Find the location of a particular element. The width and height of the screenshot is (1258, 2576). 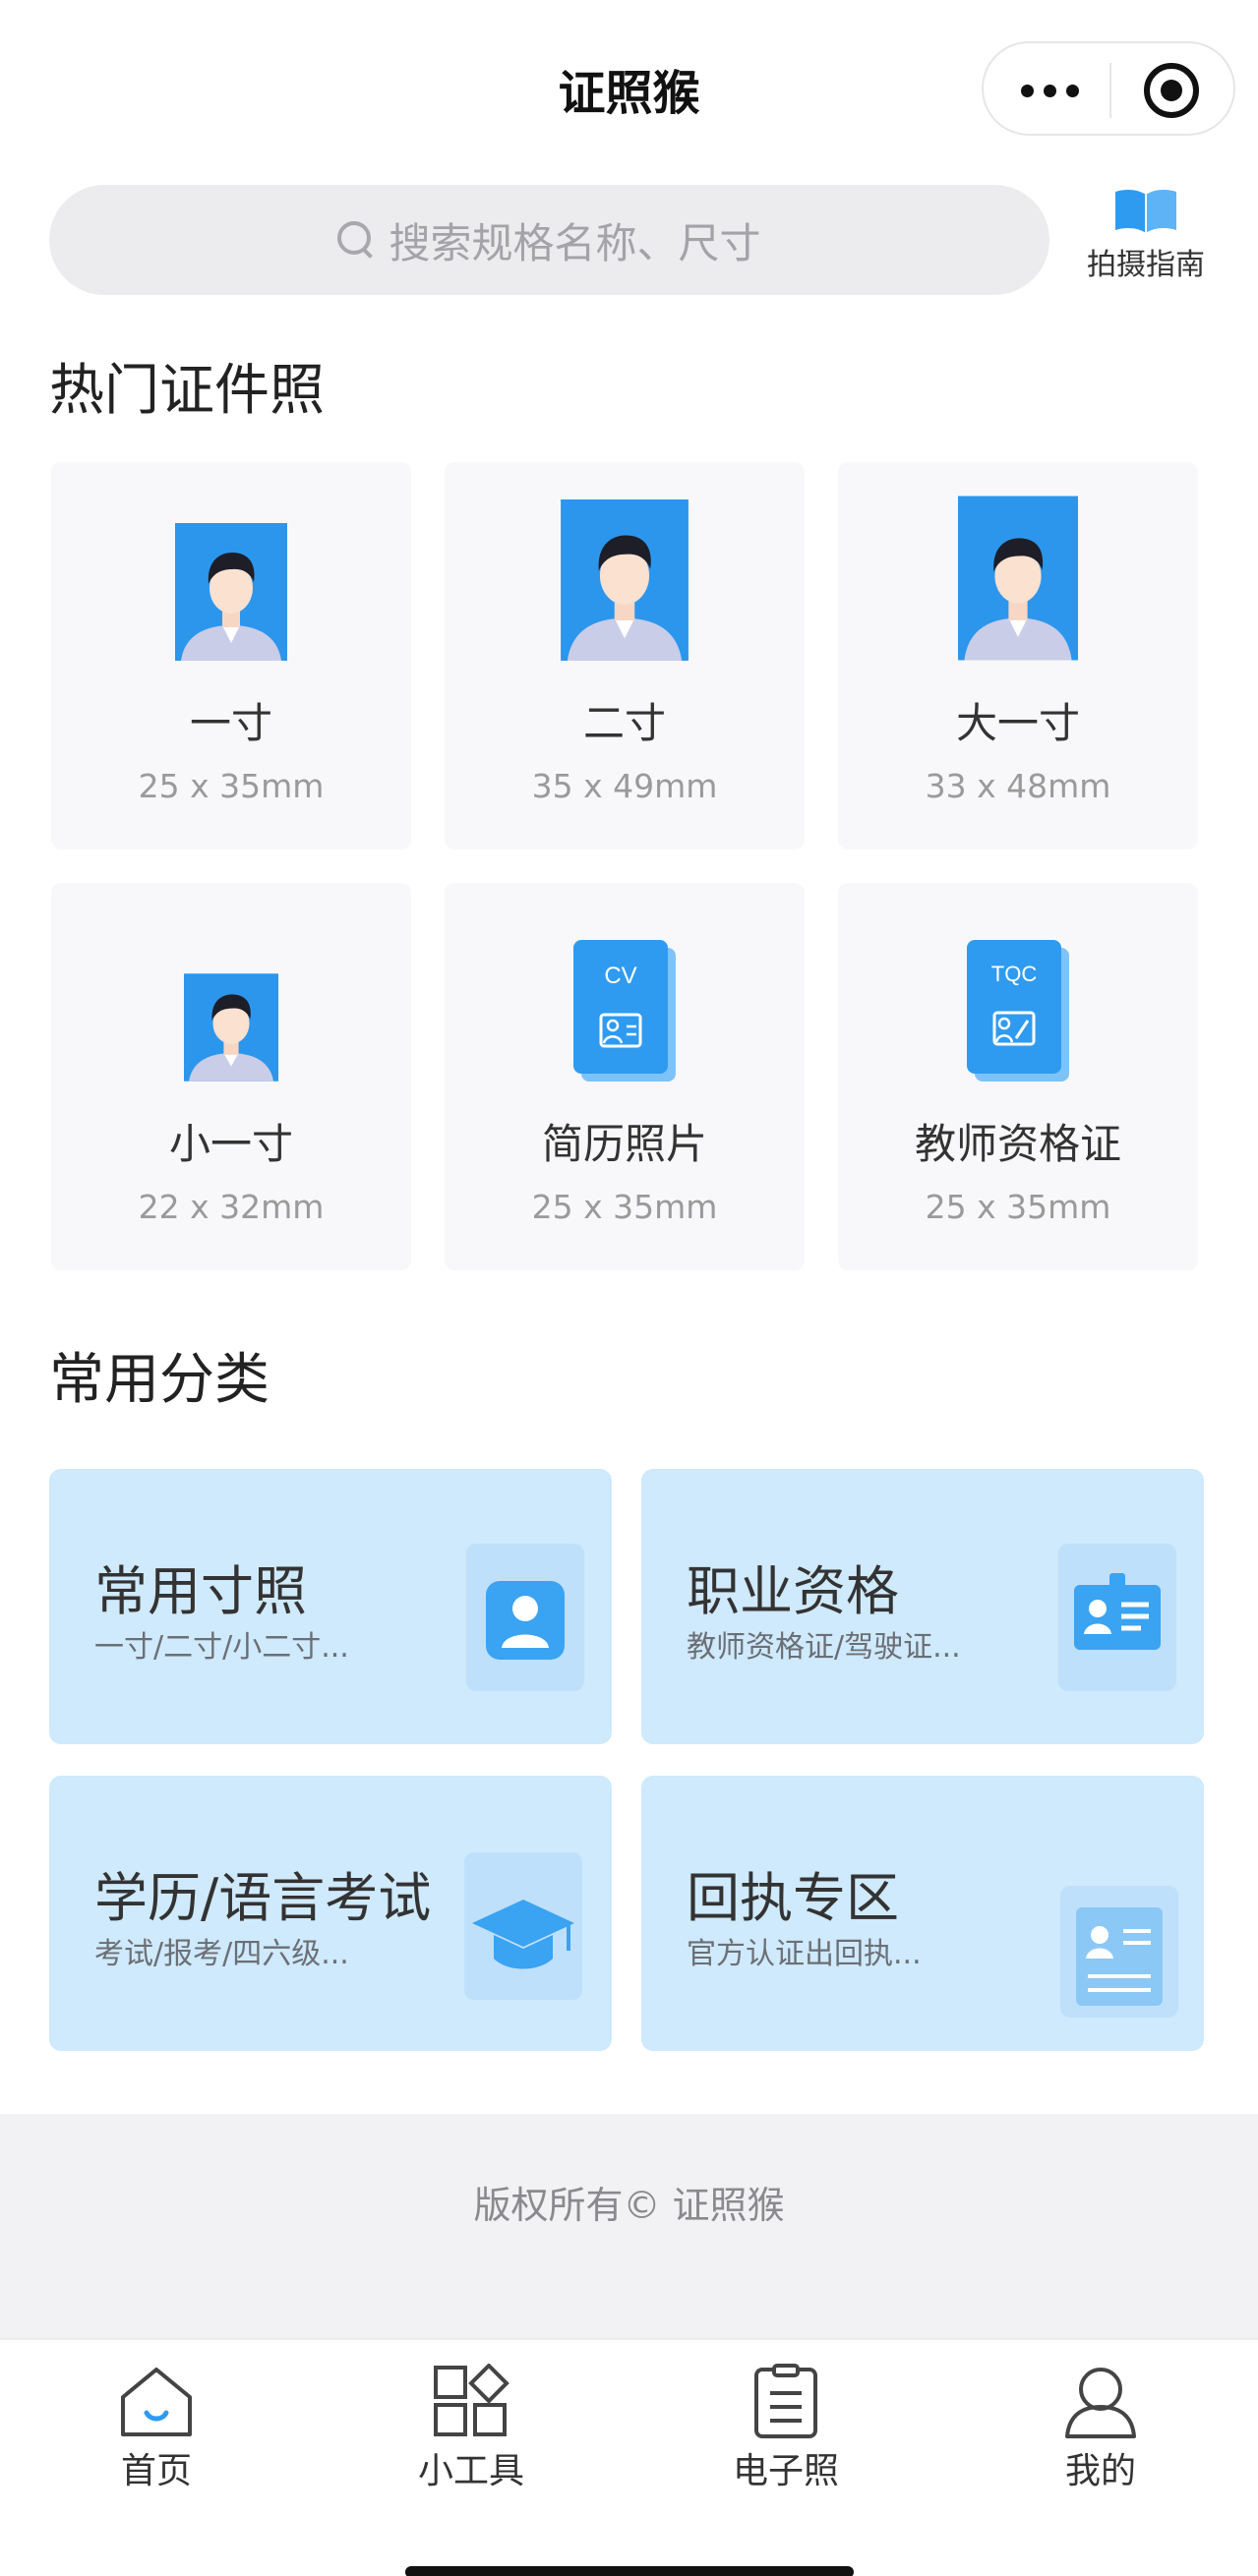

hot-item-name: 二寸 is located at coordinates (624, 723).